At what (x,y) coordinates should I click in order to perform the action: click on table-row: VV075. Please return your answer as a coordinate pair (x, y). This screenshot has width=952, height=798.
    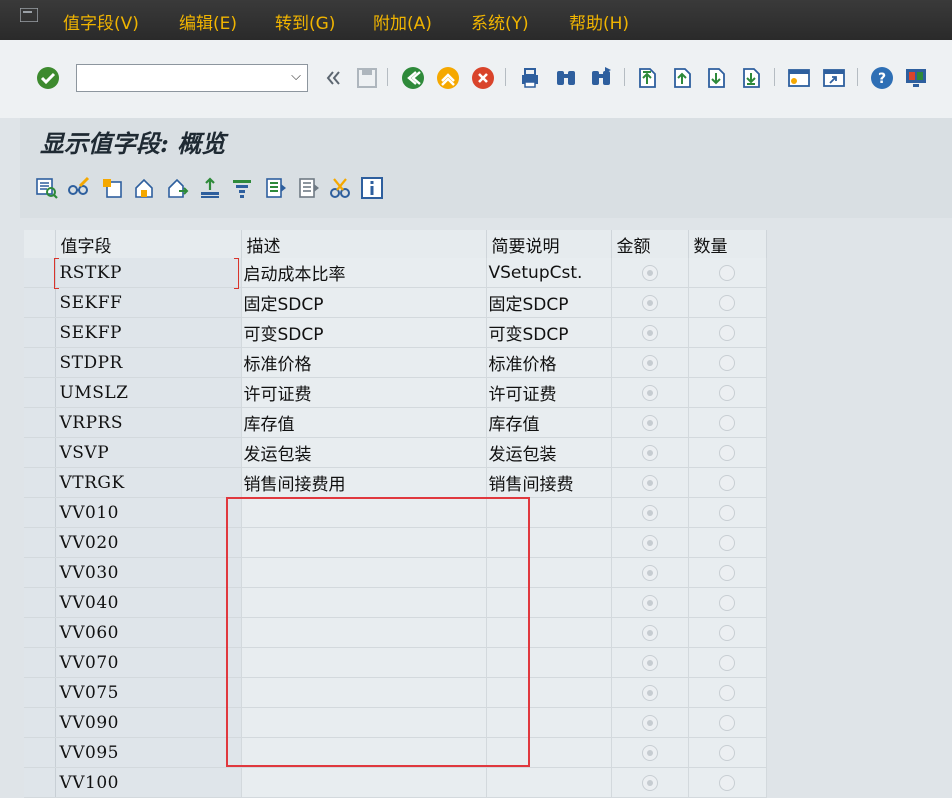
    Looking at the image, I should click on (395, 692).